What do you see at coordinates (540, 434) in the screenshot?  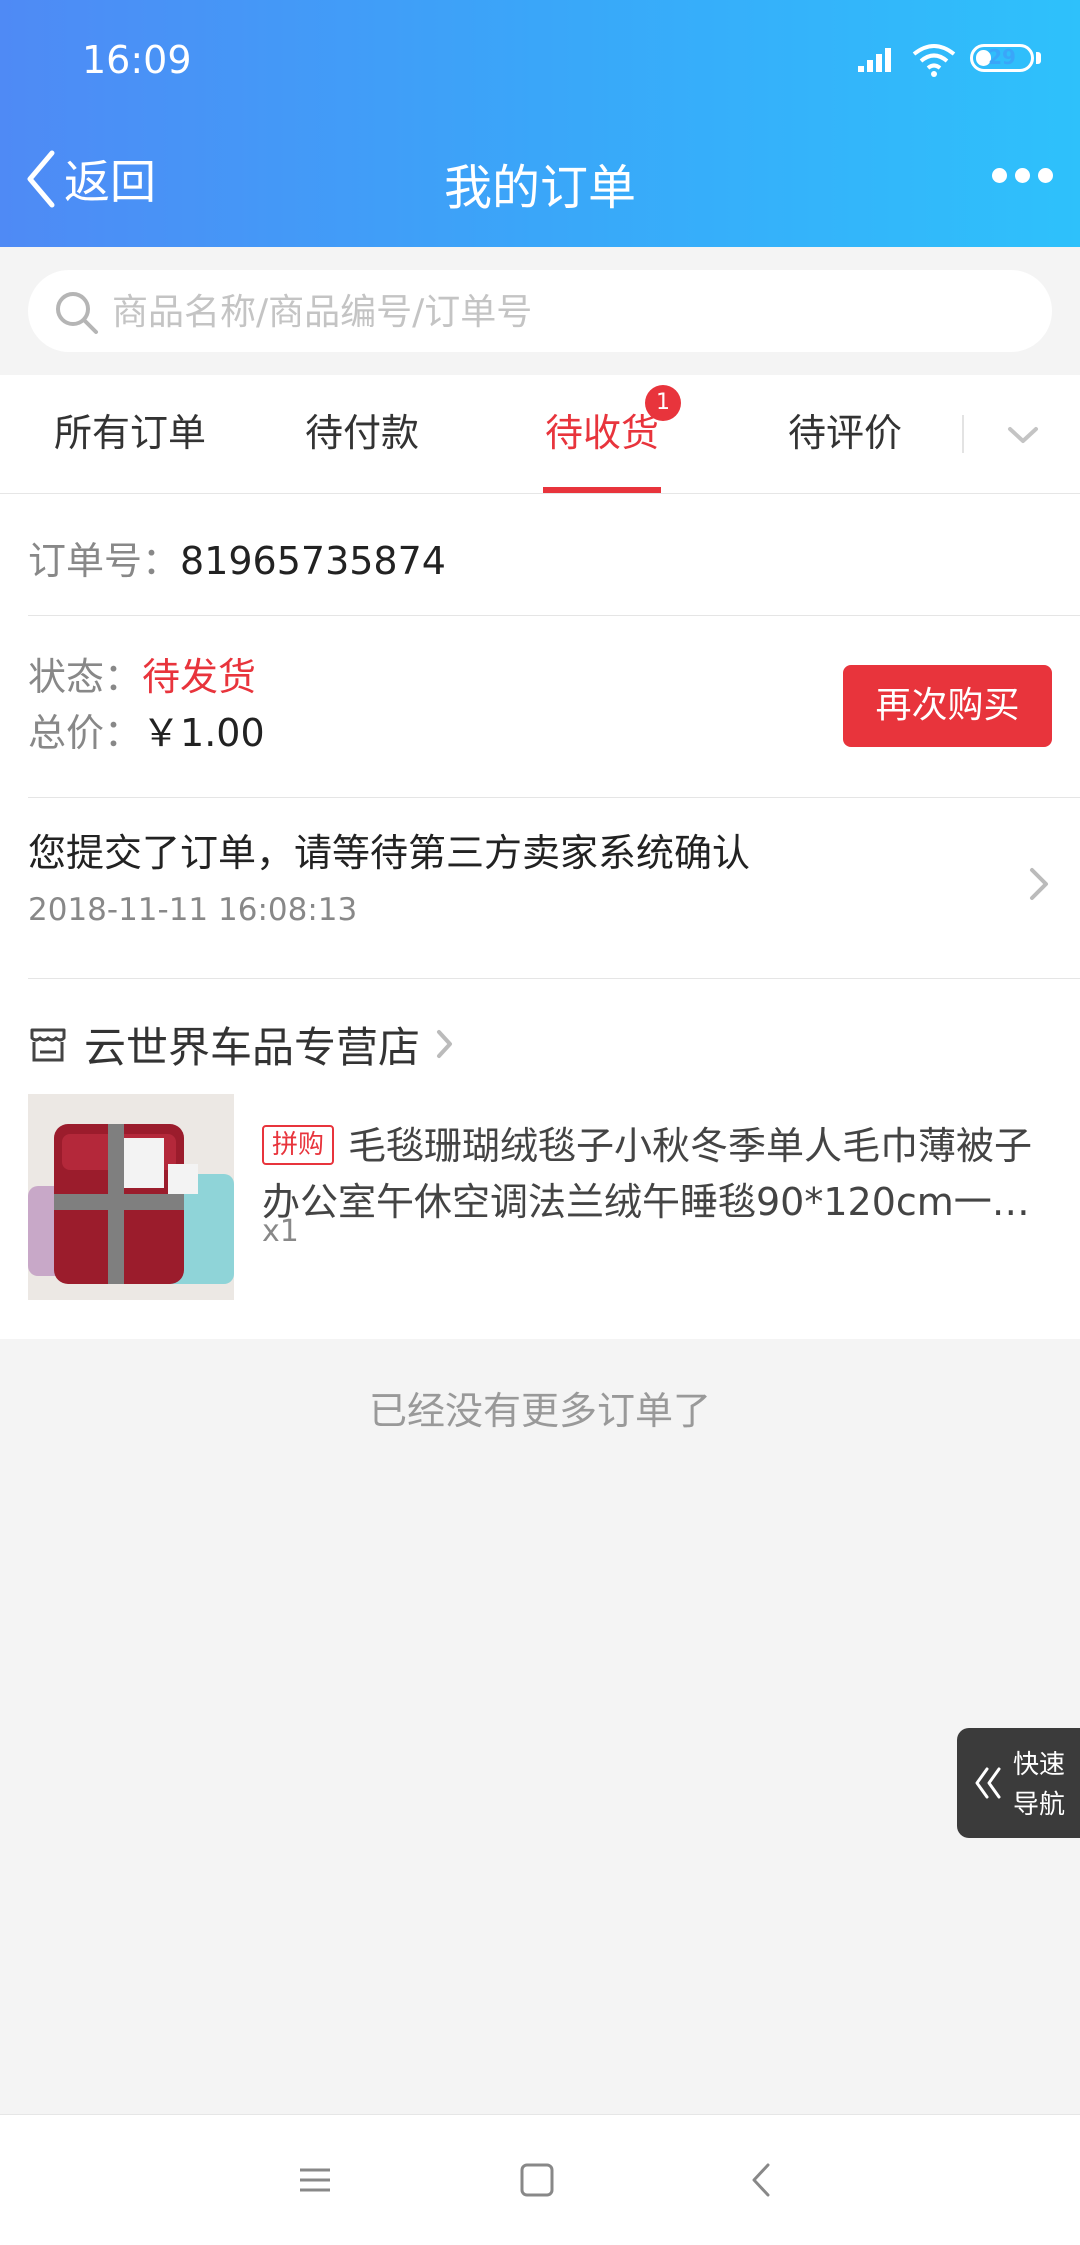 I see `order-tabs: 所有订单 待付款 待收货 1 待评价` at bounding box center [540, 434].